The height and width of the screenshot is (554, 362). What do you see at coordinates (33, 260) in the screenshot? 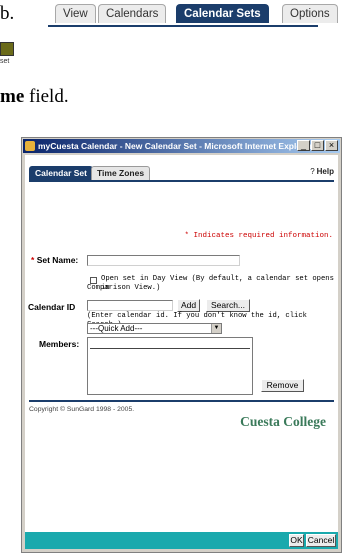
I see `required-marker: *` at bounding box center [33, 260].